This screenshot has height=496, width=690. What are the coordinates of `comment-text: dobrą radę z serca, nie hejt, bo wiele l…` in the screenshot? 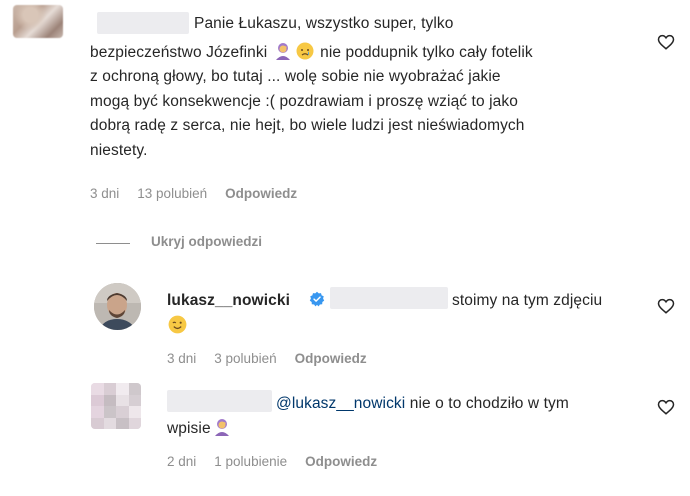 It's located at (307, 125).